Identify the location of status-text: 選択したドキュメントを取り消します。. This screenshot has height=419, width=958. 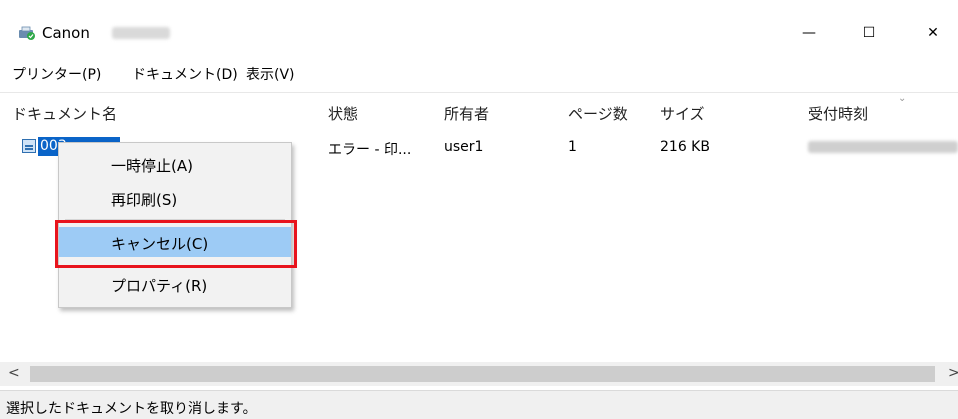
(131, 409).